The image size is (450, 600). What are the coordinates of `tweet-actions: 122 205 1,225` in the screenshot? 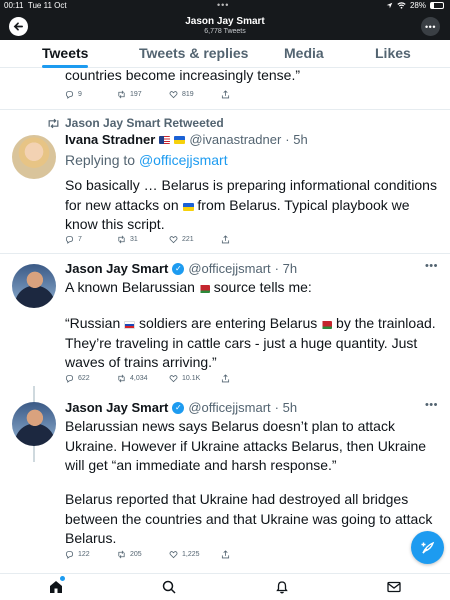 It's located at (169, 554).